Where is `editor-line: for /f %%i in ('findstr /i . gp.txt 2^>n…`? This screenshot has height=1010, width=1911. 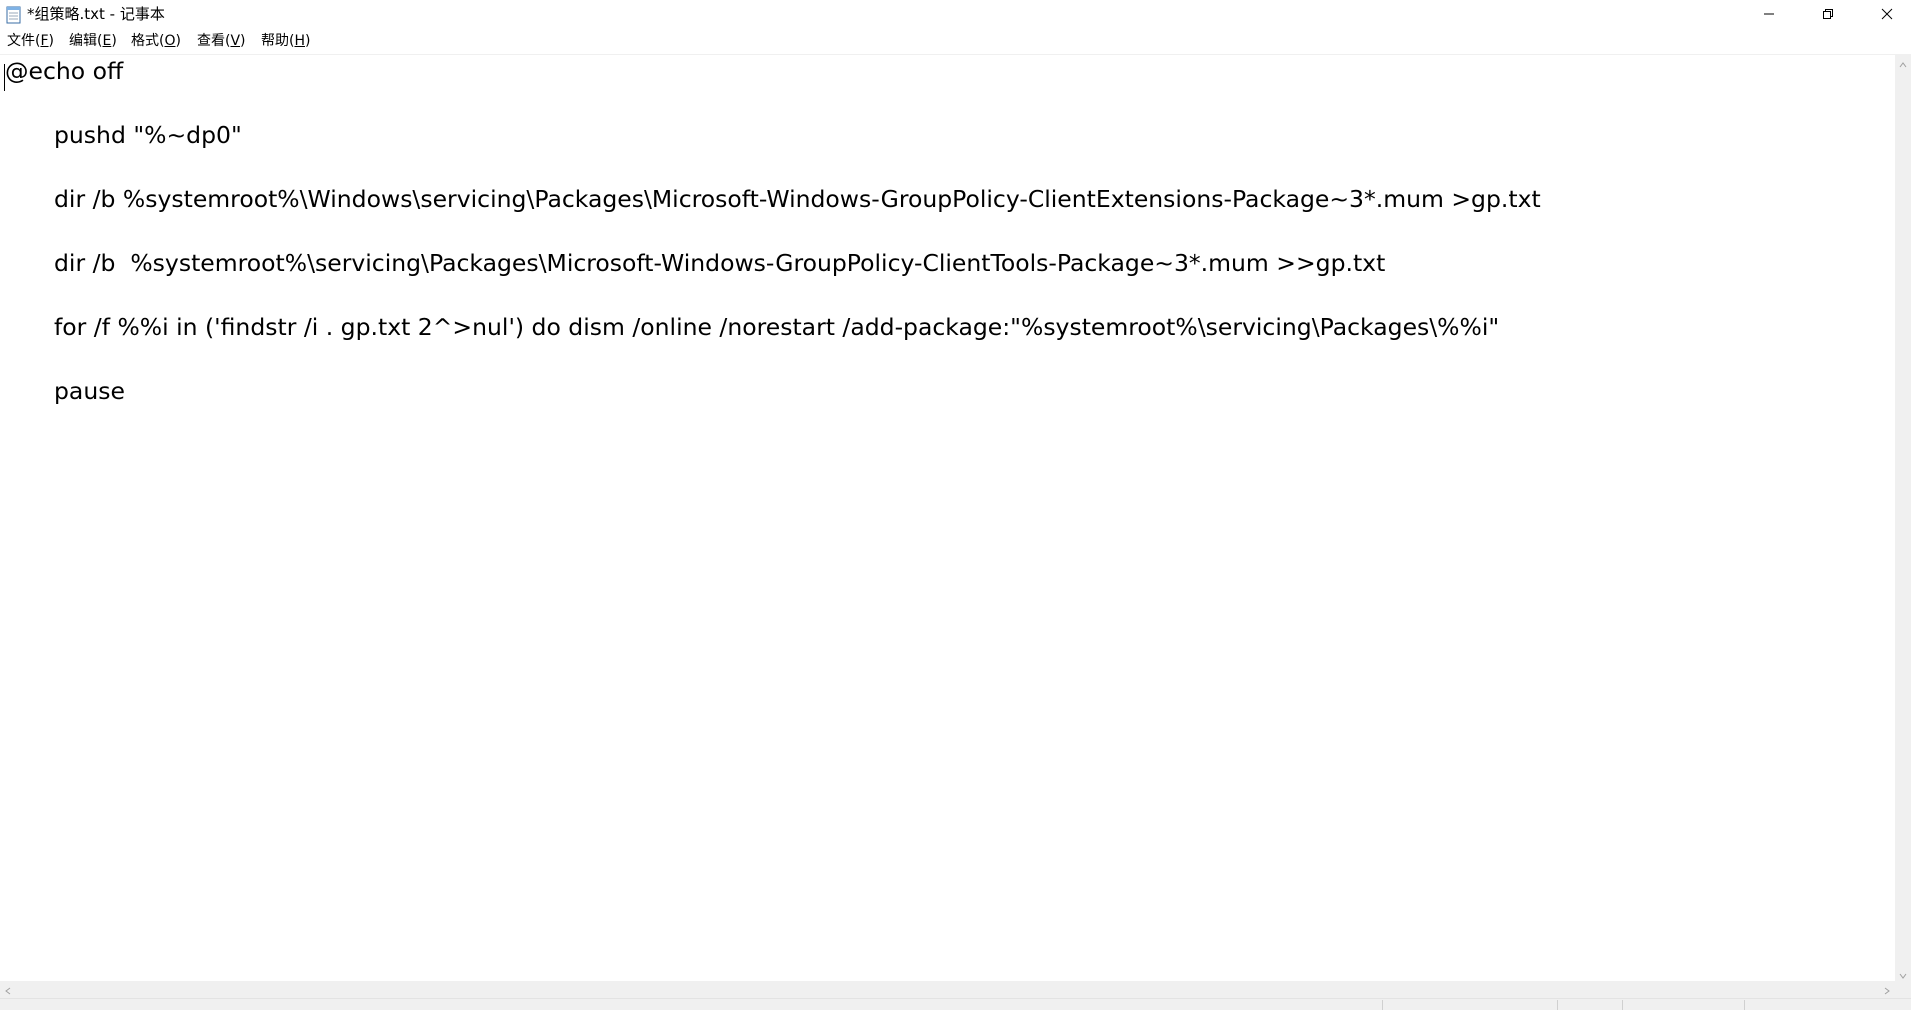 editor-line: for /f %%i in ('findstr /i . gp.txt 2^>n… is located at coordinates (777, 327).